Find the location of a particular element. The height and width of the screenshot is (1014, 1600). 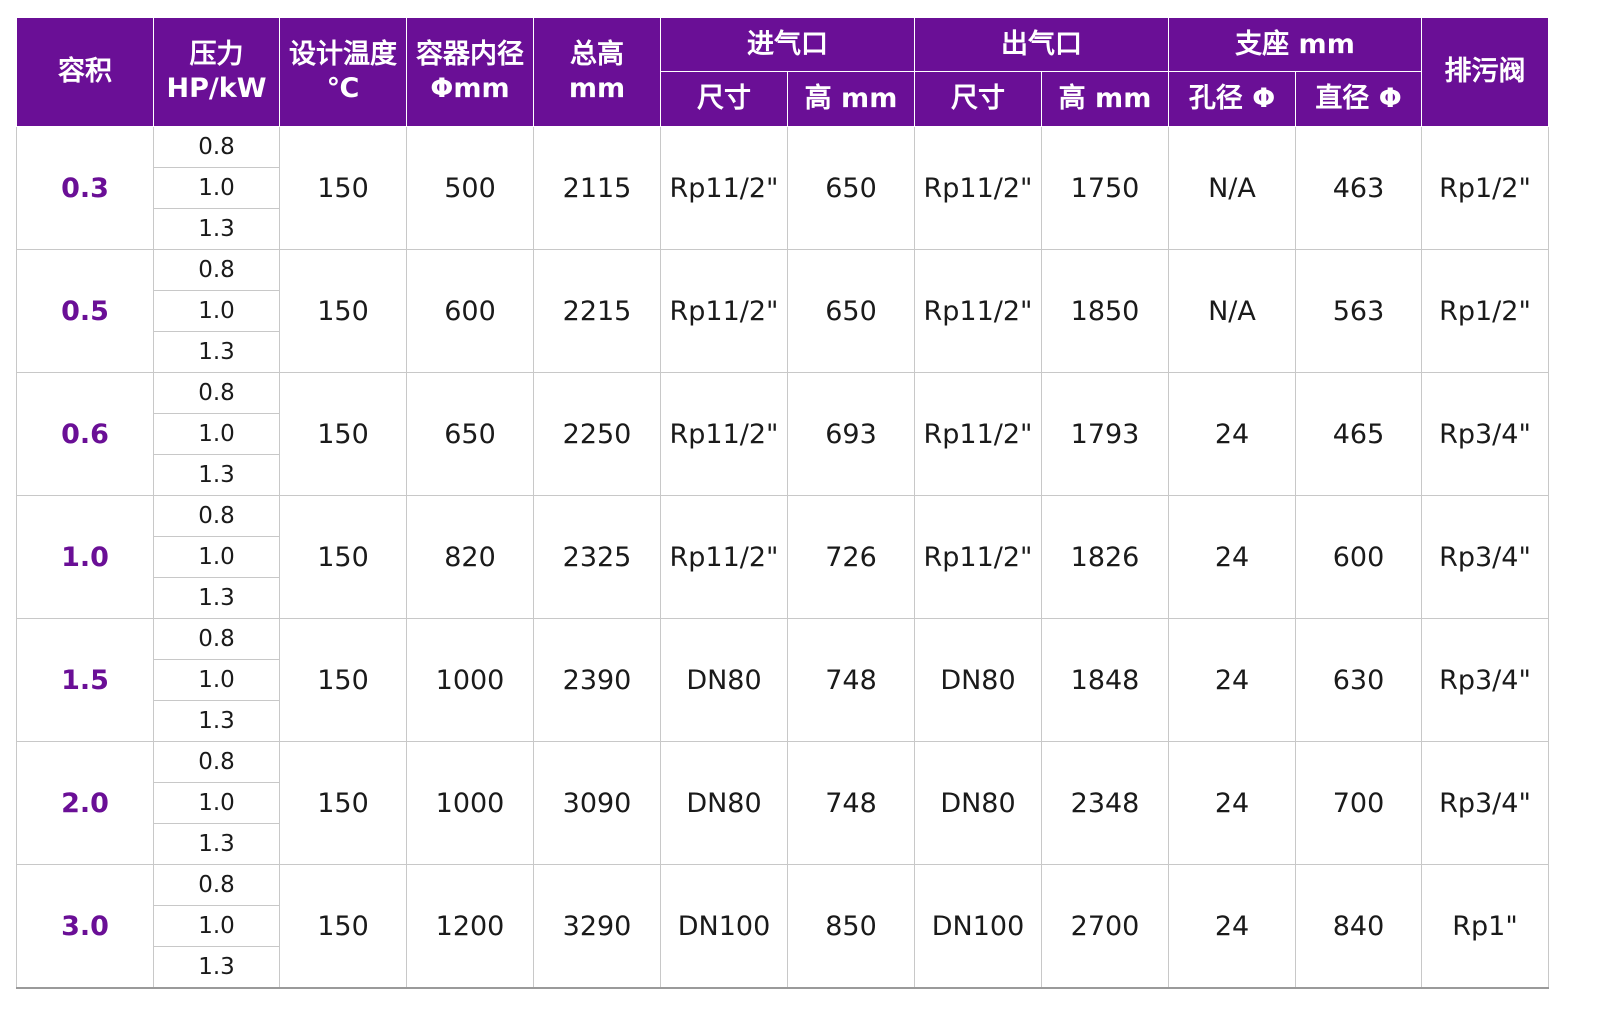

header-inner-diameter: 容器内径 Φmm is located at coordinates (470, 72).